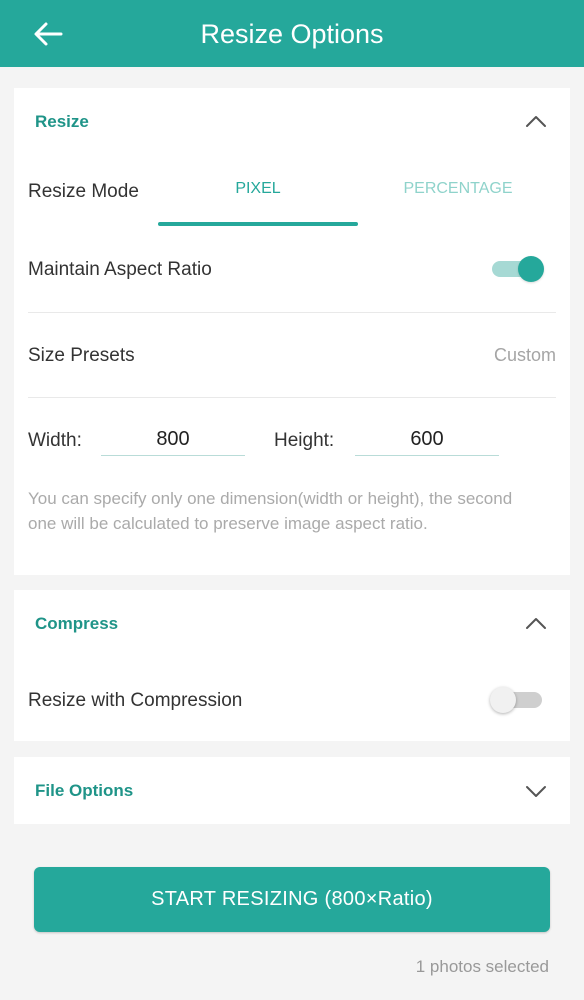  Describe the element at coordinates (258, 224) in the screenshot. I see `tab-indicator` at that location.